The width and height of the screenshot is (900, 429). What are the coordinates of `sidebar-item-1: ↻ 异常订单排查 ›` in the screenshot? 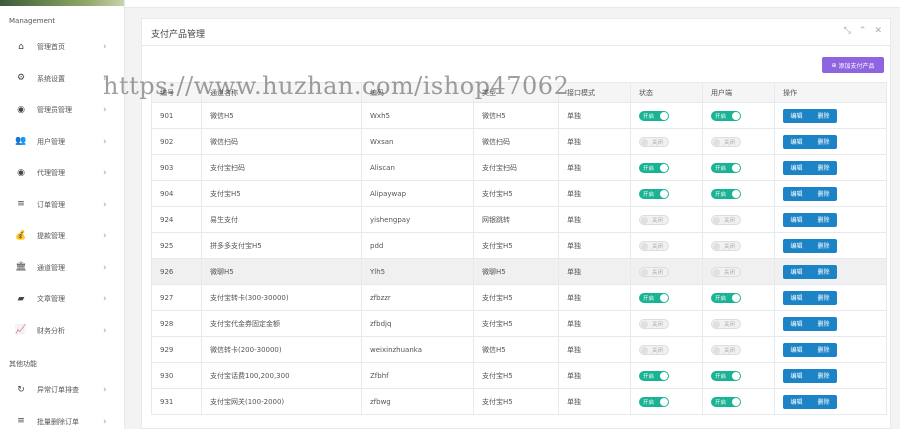 It's located at (62, 390).